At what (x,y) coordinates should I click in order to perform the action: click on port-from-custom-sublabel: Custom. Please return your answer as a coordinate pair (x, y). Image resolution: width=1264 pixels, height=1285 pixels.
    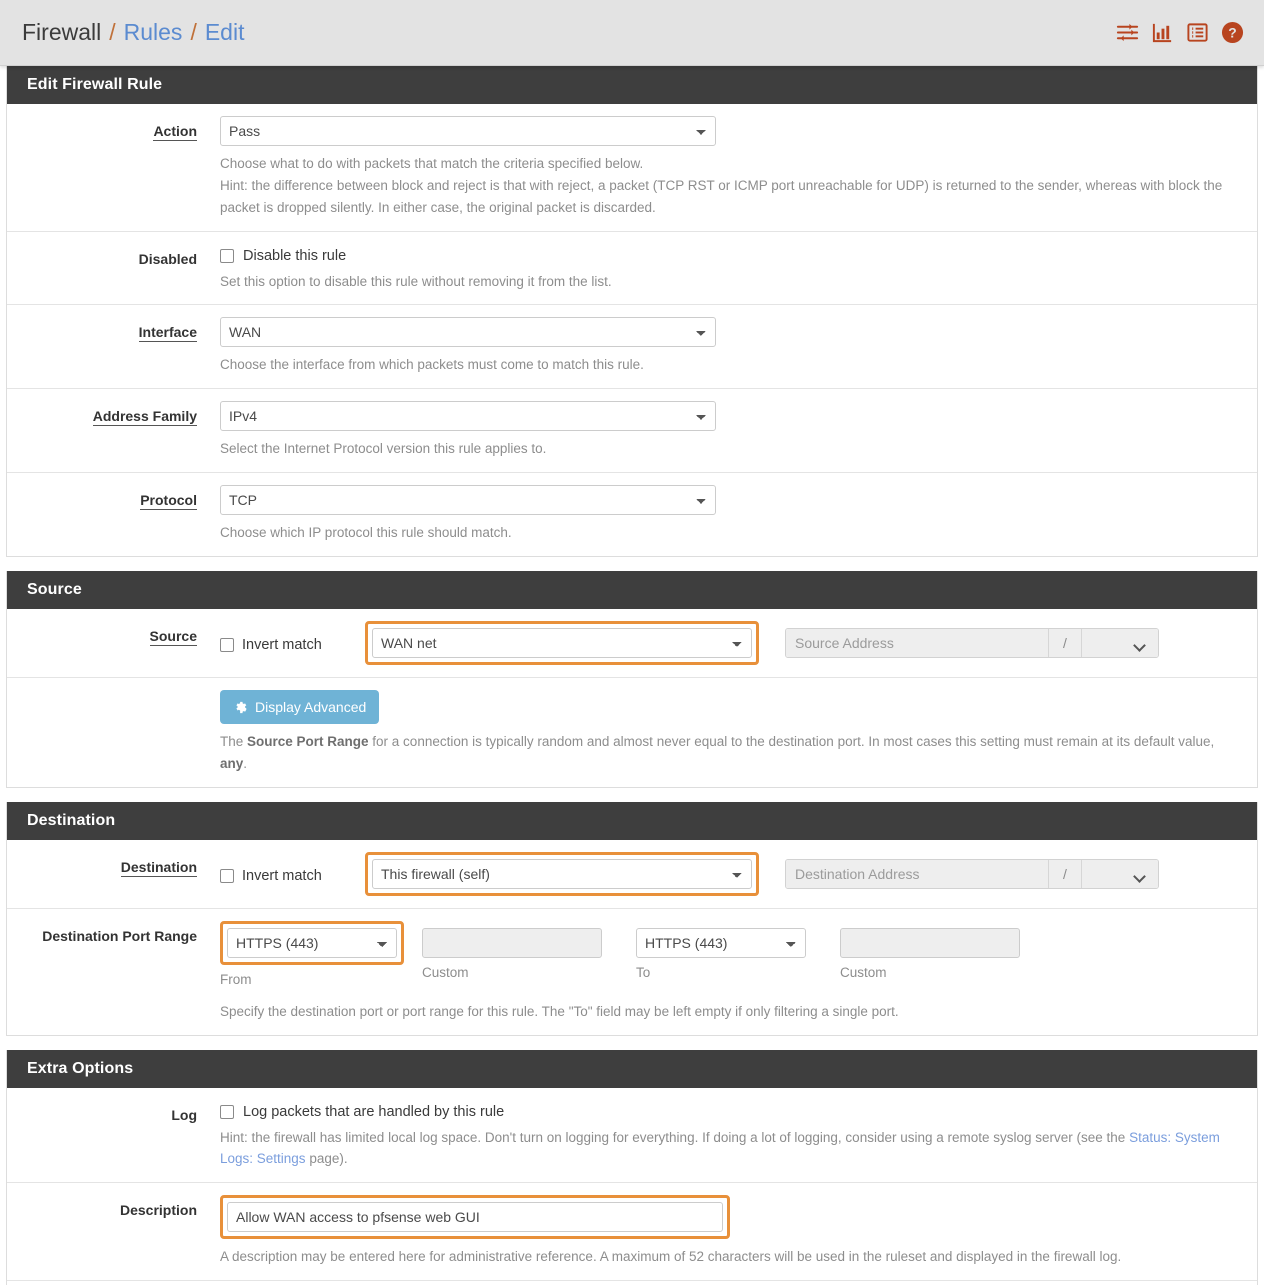
    Looking at the image, I should click on (445, 972).